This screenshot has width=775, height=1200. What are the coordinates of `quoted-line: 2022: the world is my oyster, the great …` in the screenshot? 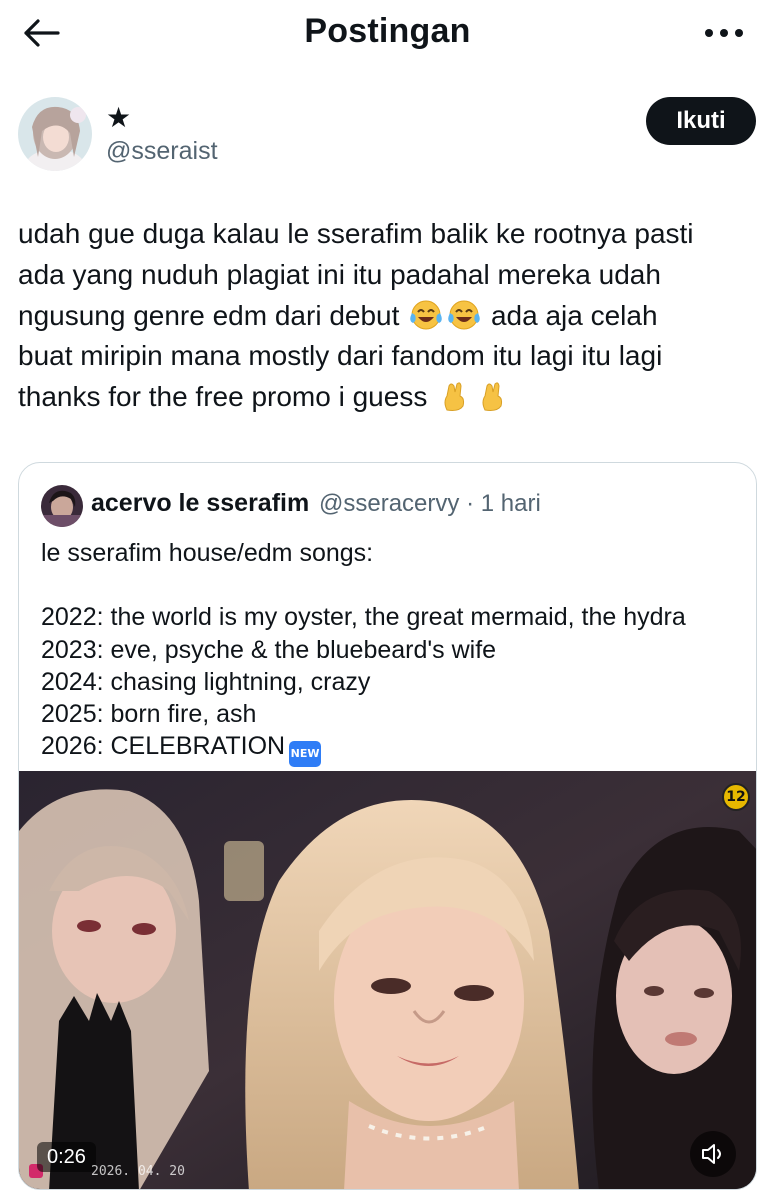 It's located at (363, 617).